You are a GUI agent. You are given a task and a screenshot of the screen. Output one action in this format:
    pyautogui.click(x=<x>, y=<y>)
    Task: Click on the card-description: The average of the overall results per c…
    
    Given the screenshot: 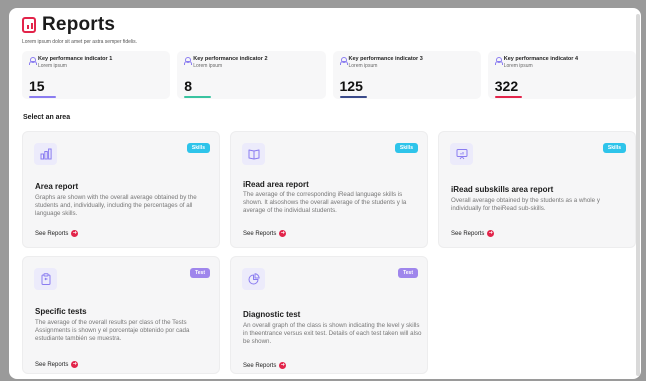 What is the action you would take?
    pyautogui.click(x=112, y=330)
    